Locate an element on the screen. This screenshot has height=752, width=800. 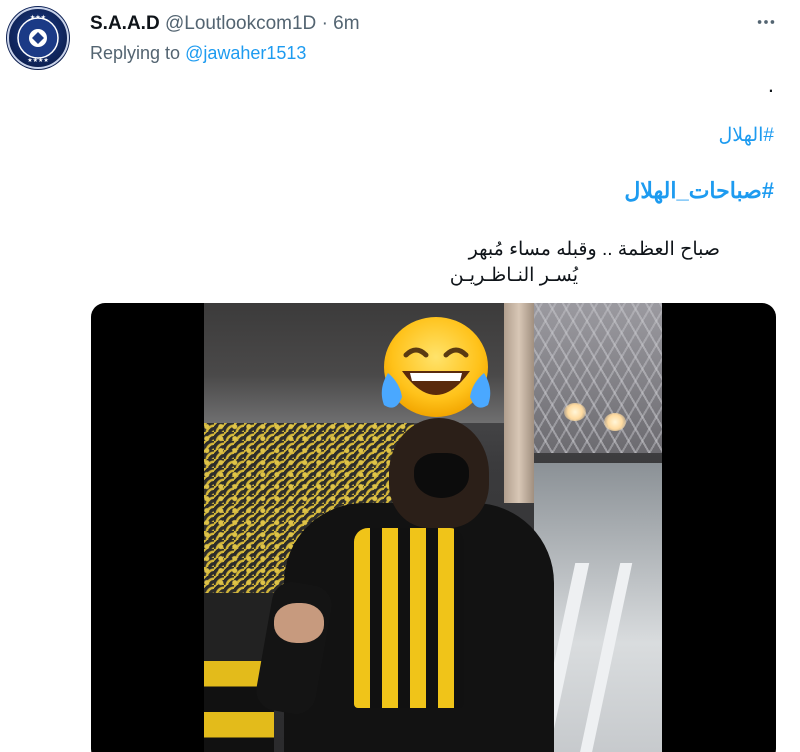
replying-to: Replying to @jawaher1513 is located at coordinates (198, 53).